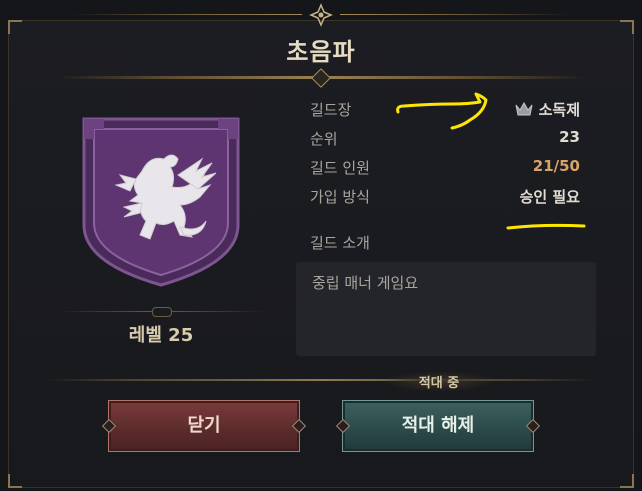 This screenshot has height=491, width=642. I want to click on guild-rank-row: 순위 23, so click(445, 140).